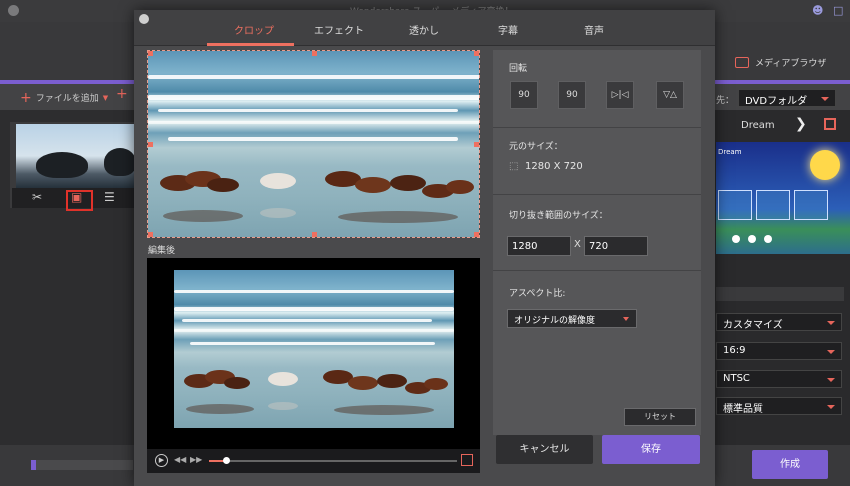 The width and height of the screenshot is (850, 486). I want to click on edit-template-icon, so click(830, 124).